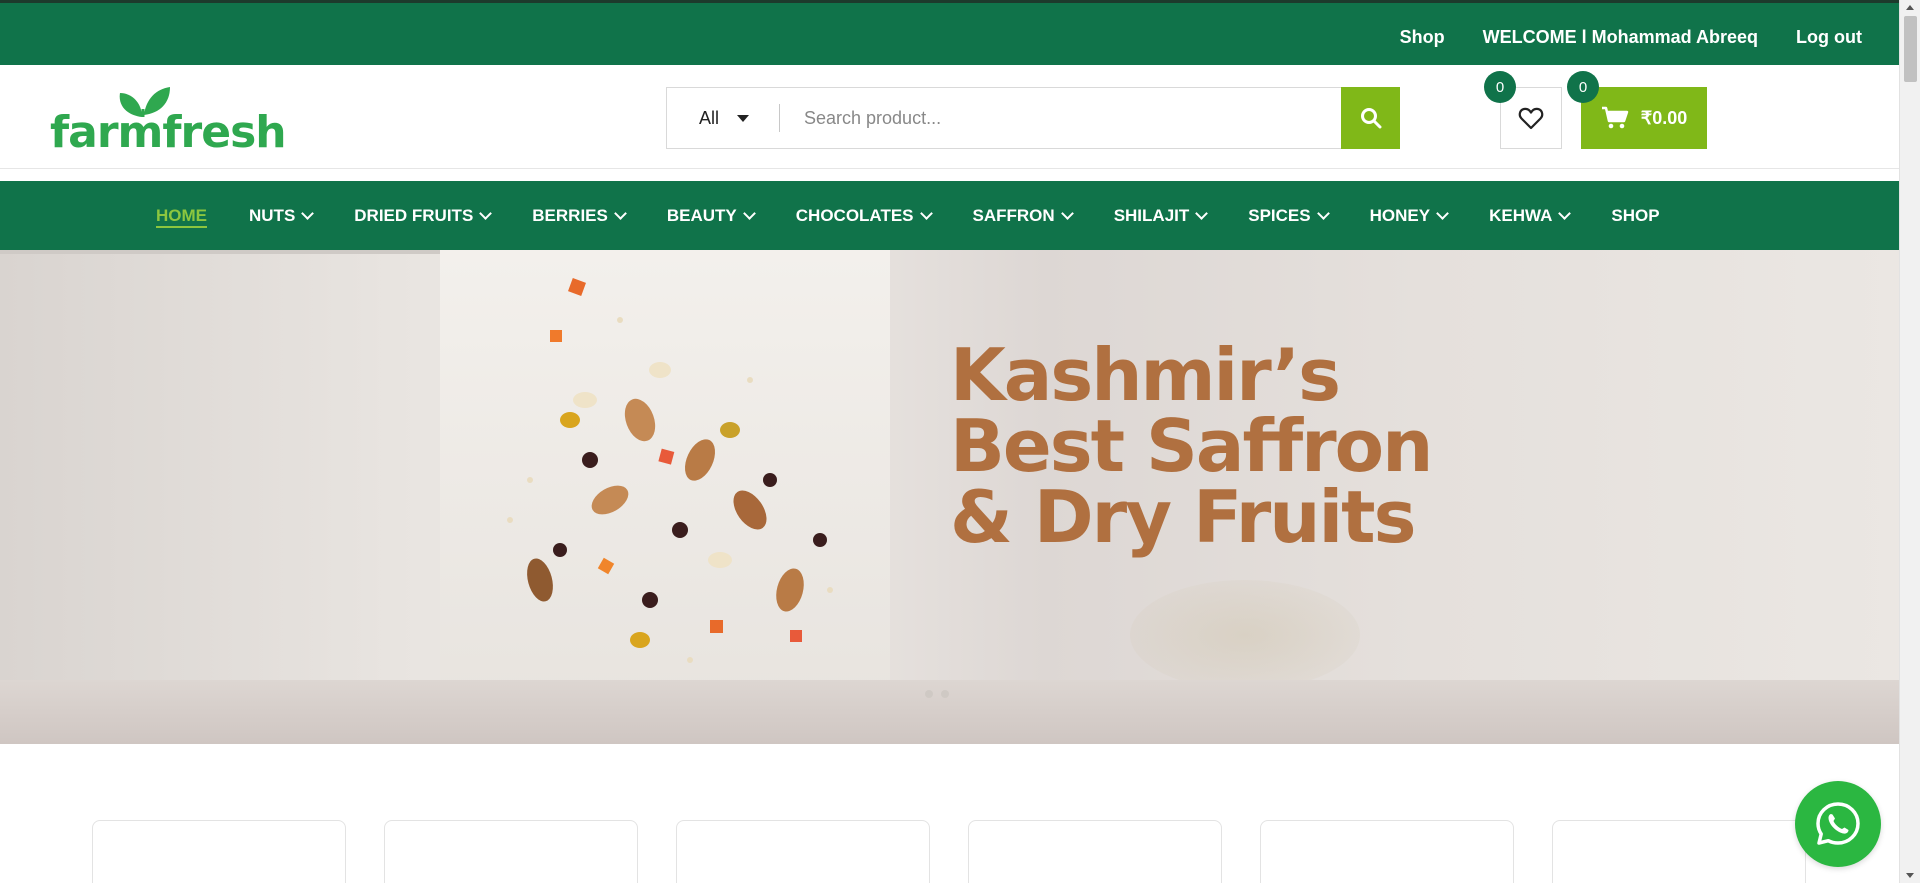 The height and width of the screenshot is (883, 1920). I want to click on nav-item-honey: HONEY, so click(1409, 215).